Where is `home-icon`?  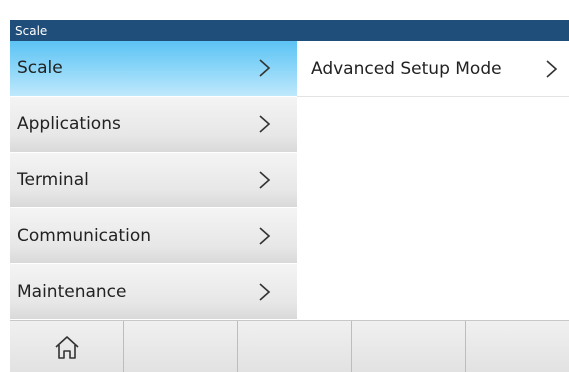 home-icon is located at coordinates (66, 347).